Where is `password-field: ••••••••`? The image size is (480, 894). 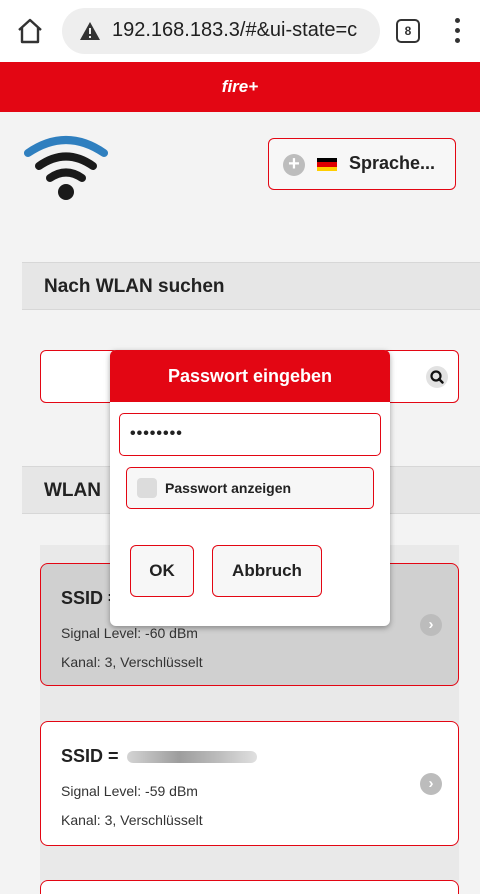
password-field: •••••••• is located at coordinates (250, 434).